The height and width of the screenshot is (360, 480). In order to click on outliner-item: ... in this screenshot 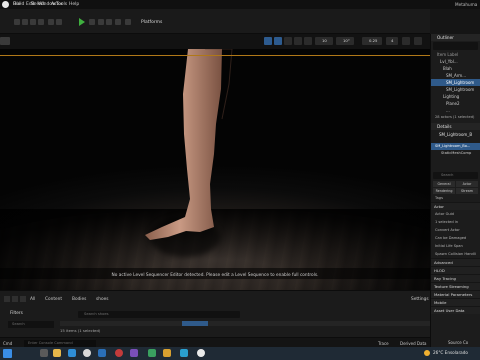, I will do `click(455, 110)`.